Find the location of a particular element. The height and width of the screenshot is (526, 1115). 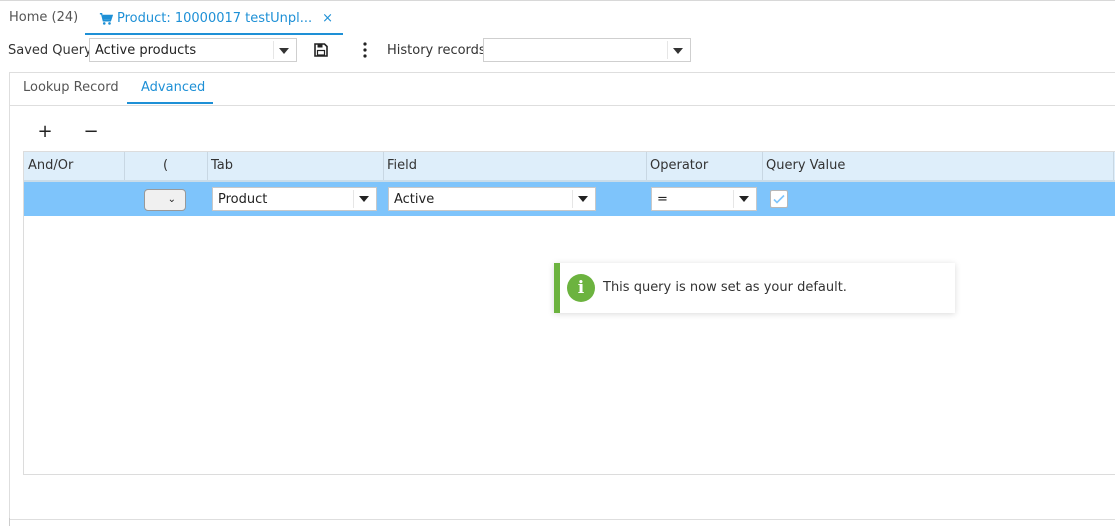

history-records-select is located at coordinates (587, 50).